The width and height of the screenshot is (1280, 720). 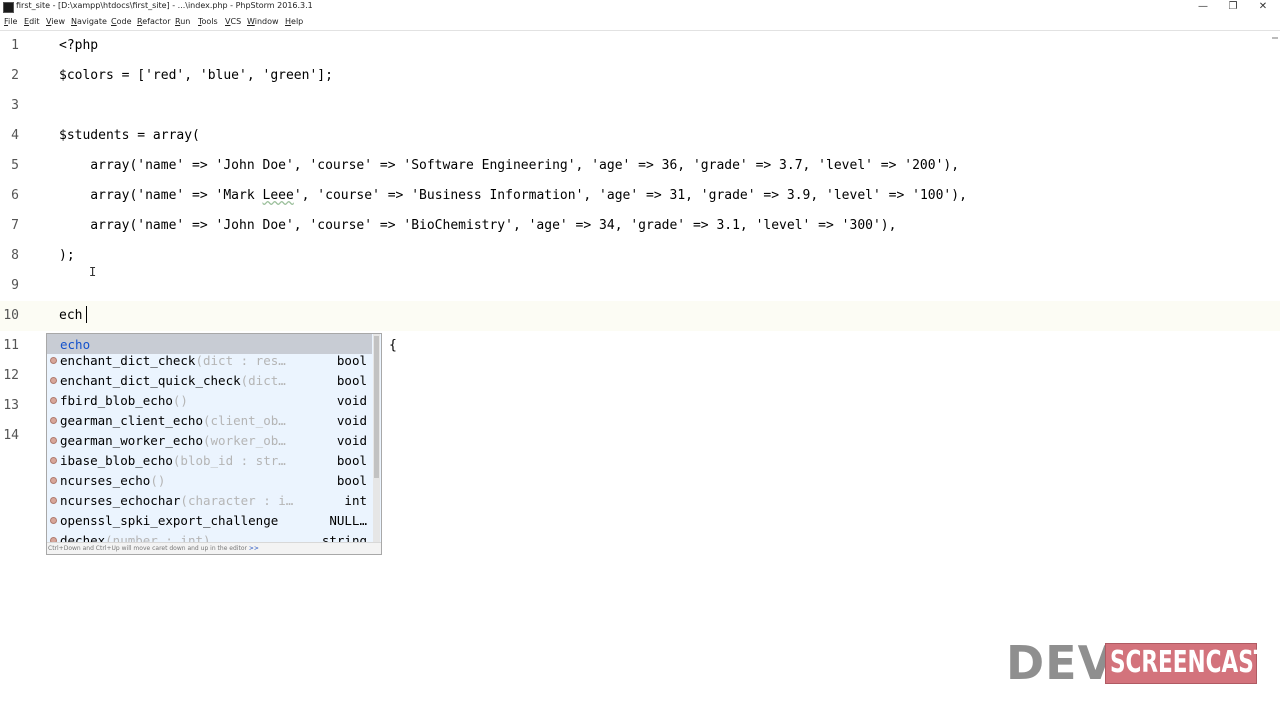 I want to click on completion-return-type: string, so click(x=344, y=537).